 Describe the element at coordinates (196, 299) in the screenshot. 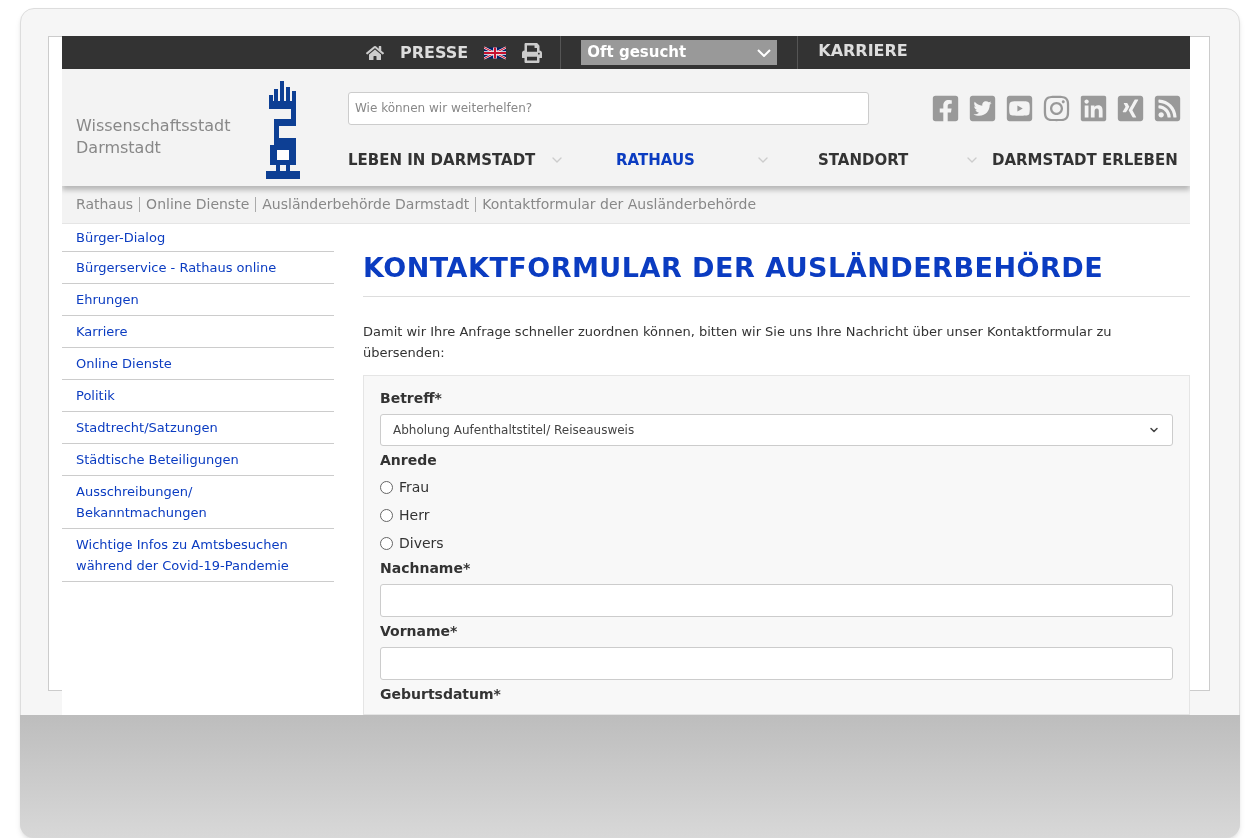

I see `sidebar-link: Ehrungen` at that location.